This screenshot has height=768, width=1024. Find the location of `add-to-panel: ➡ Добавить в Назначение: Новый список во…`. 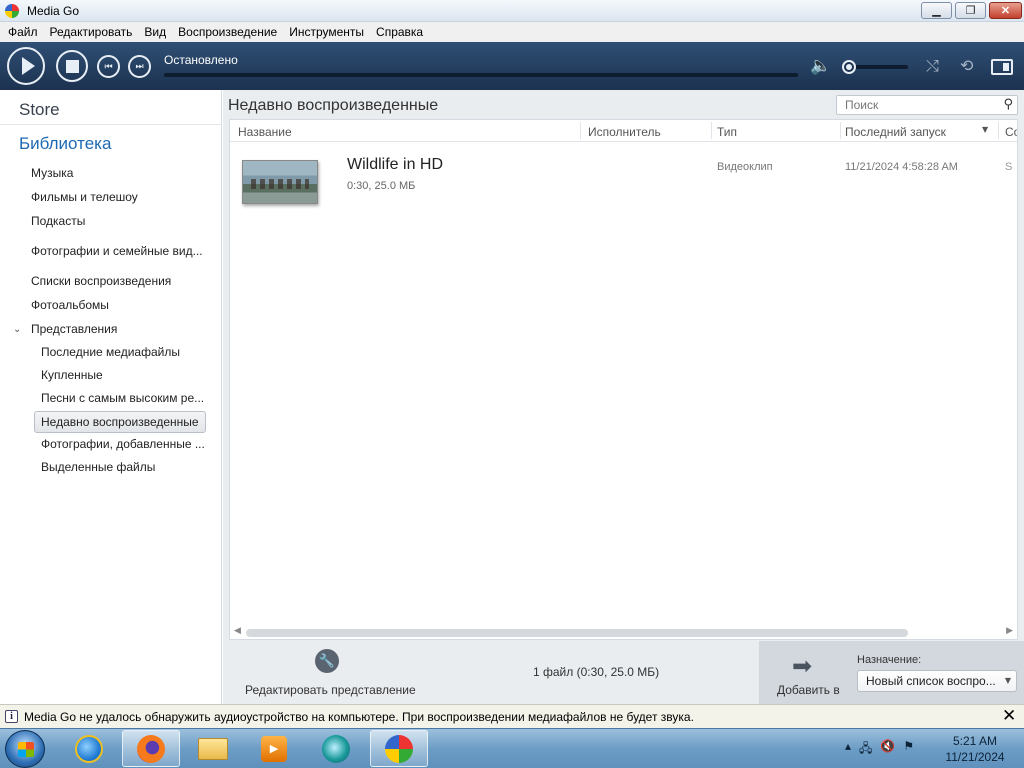

add-to-panel: ➡ Добавить в Назначение: Новый список во… is located at coordinates (891, 672).